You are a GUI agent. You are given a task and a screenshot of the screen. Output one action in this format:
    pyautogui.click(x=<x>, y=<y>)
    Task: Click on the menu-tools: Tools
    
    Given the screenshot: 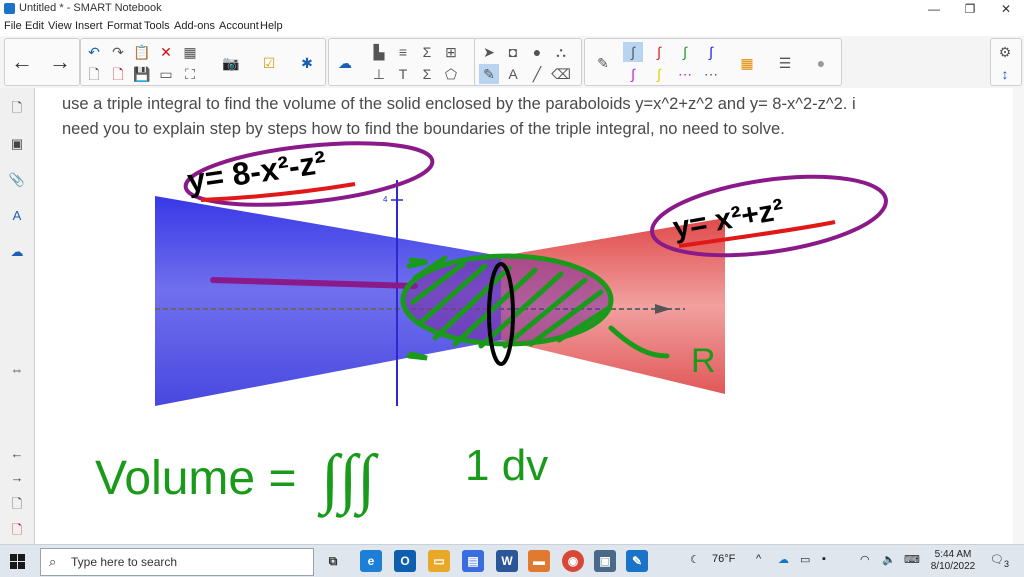 What is the action you would take?
    pyautogui.click(x=157, y=26)
    